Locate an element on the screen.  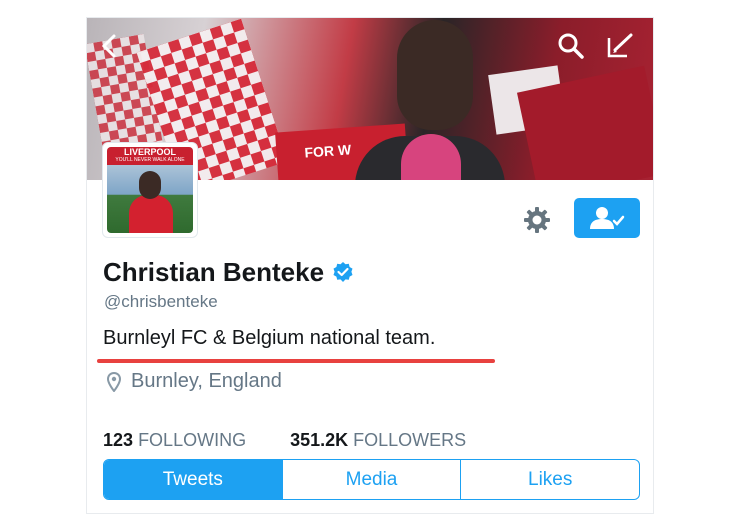
location-pin-icon is located at coordinates (114, 381).